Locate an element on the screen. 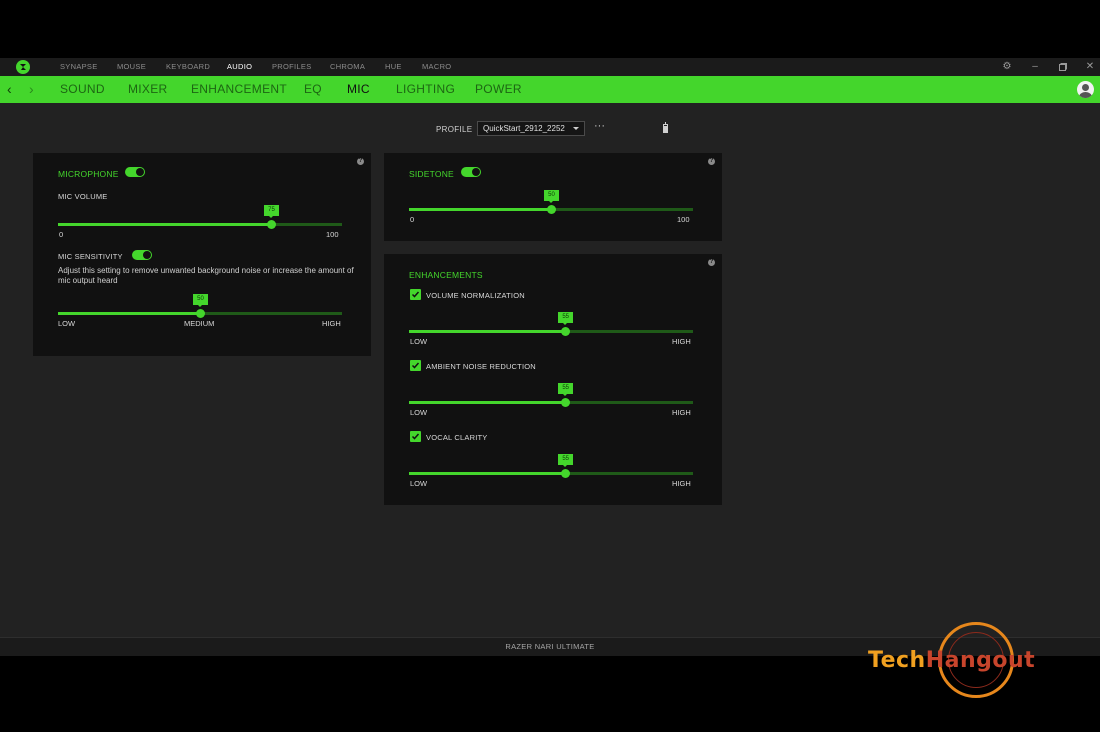  sidetone-panel: ? SIDETONE 50 0 100 is located at coordinates (553, 197).